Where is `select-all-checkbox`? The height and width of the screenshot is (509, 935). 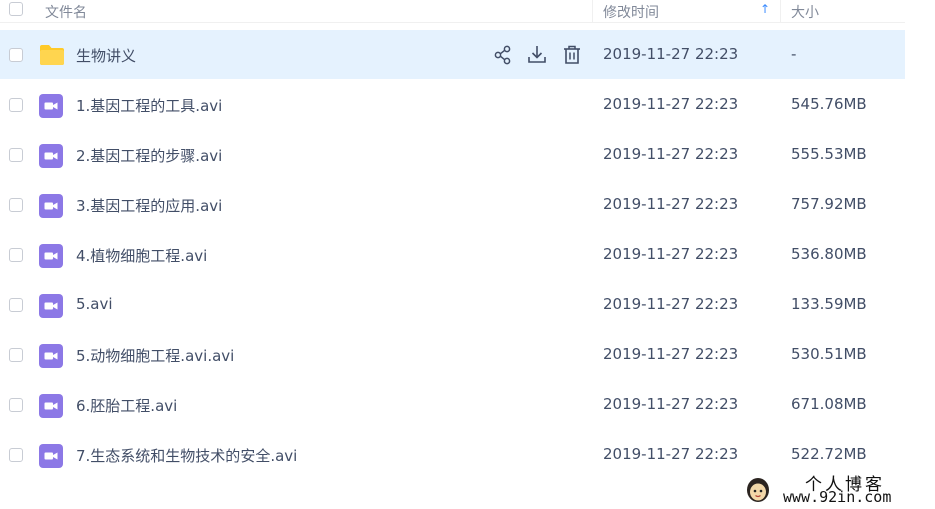
select-all-checkbox is located at coordinates (16, 9).